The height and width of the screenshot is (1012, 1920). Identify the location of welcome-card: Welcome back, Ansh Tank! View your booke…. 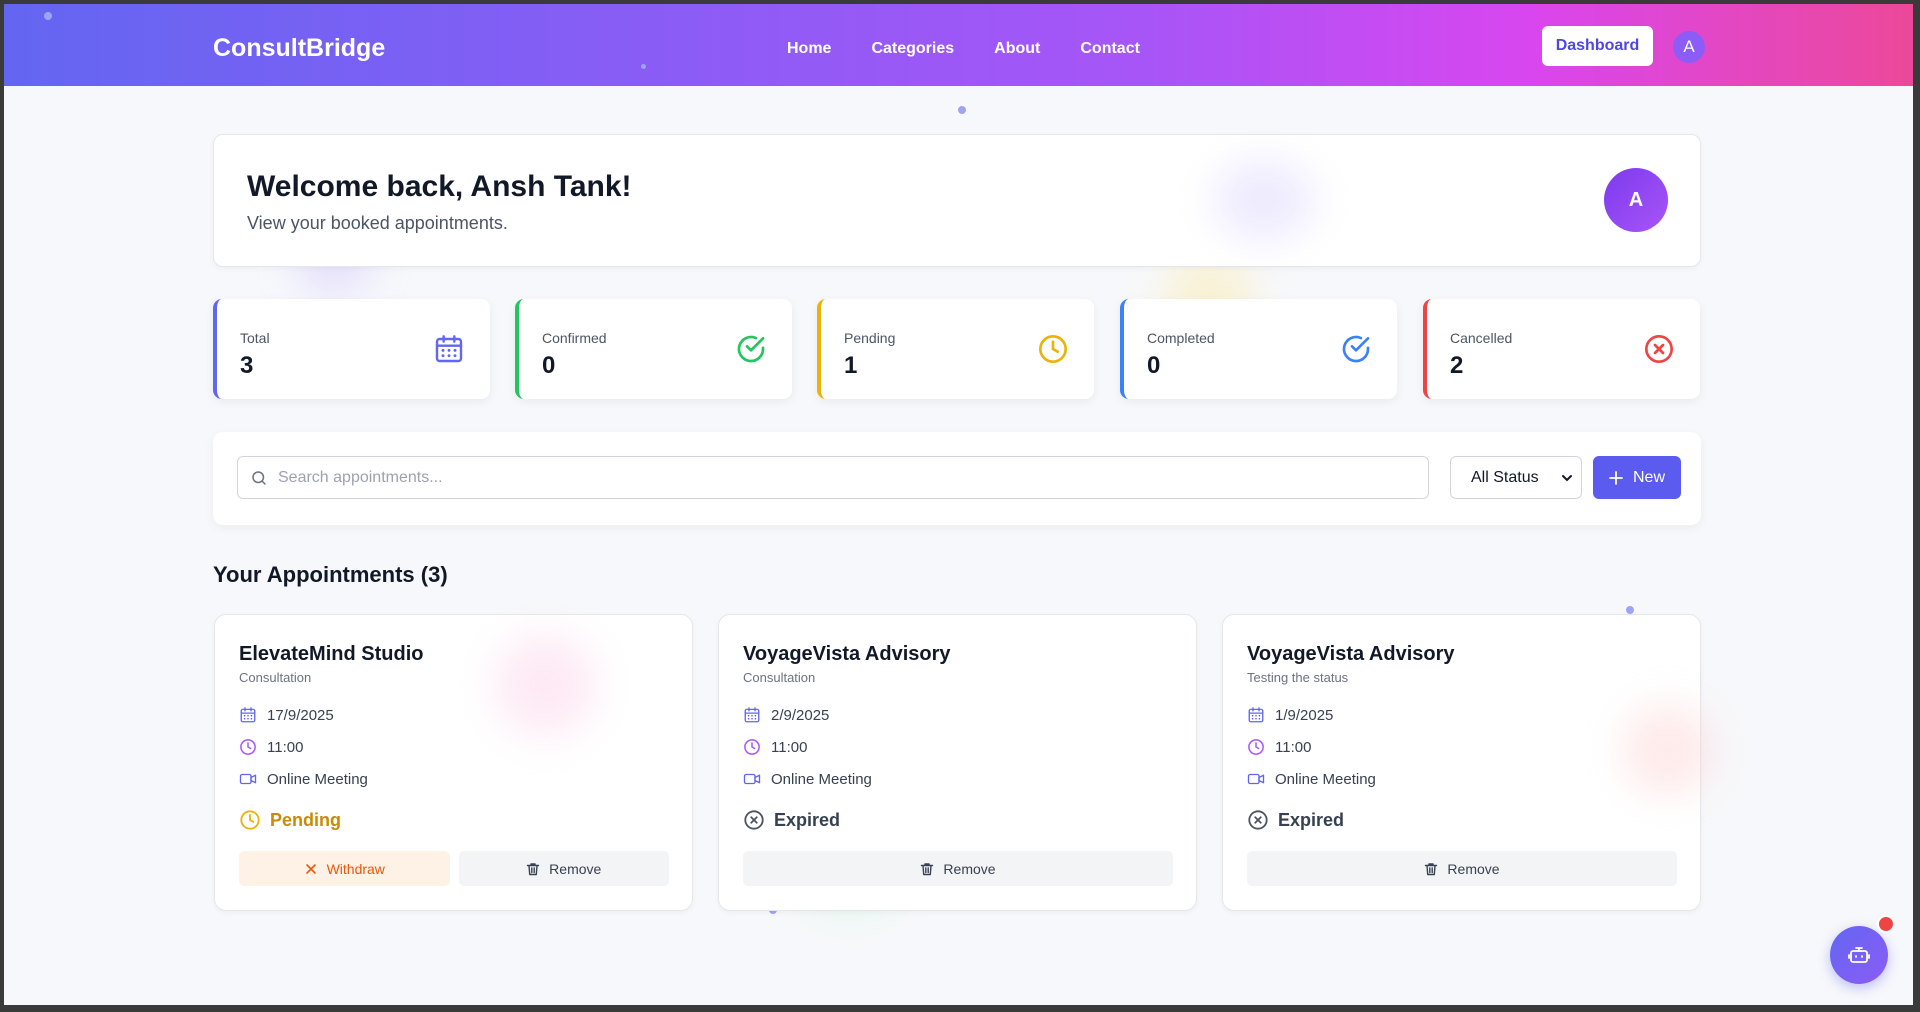
(957, 200).